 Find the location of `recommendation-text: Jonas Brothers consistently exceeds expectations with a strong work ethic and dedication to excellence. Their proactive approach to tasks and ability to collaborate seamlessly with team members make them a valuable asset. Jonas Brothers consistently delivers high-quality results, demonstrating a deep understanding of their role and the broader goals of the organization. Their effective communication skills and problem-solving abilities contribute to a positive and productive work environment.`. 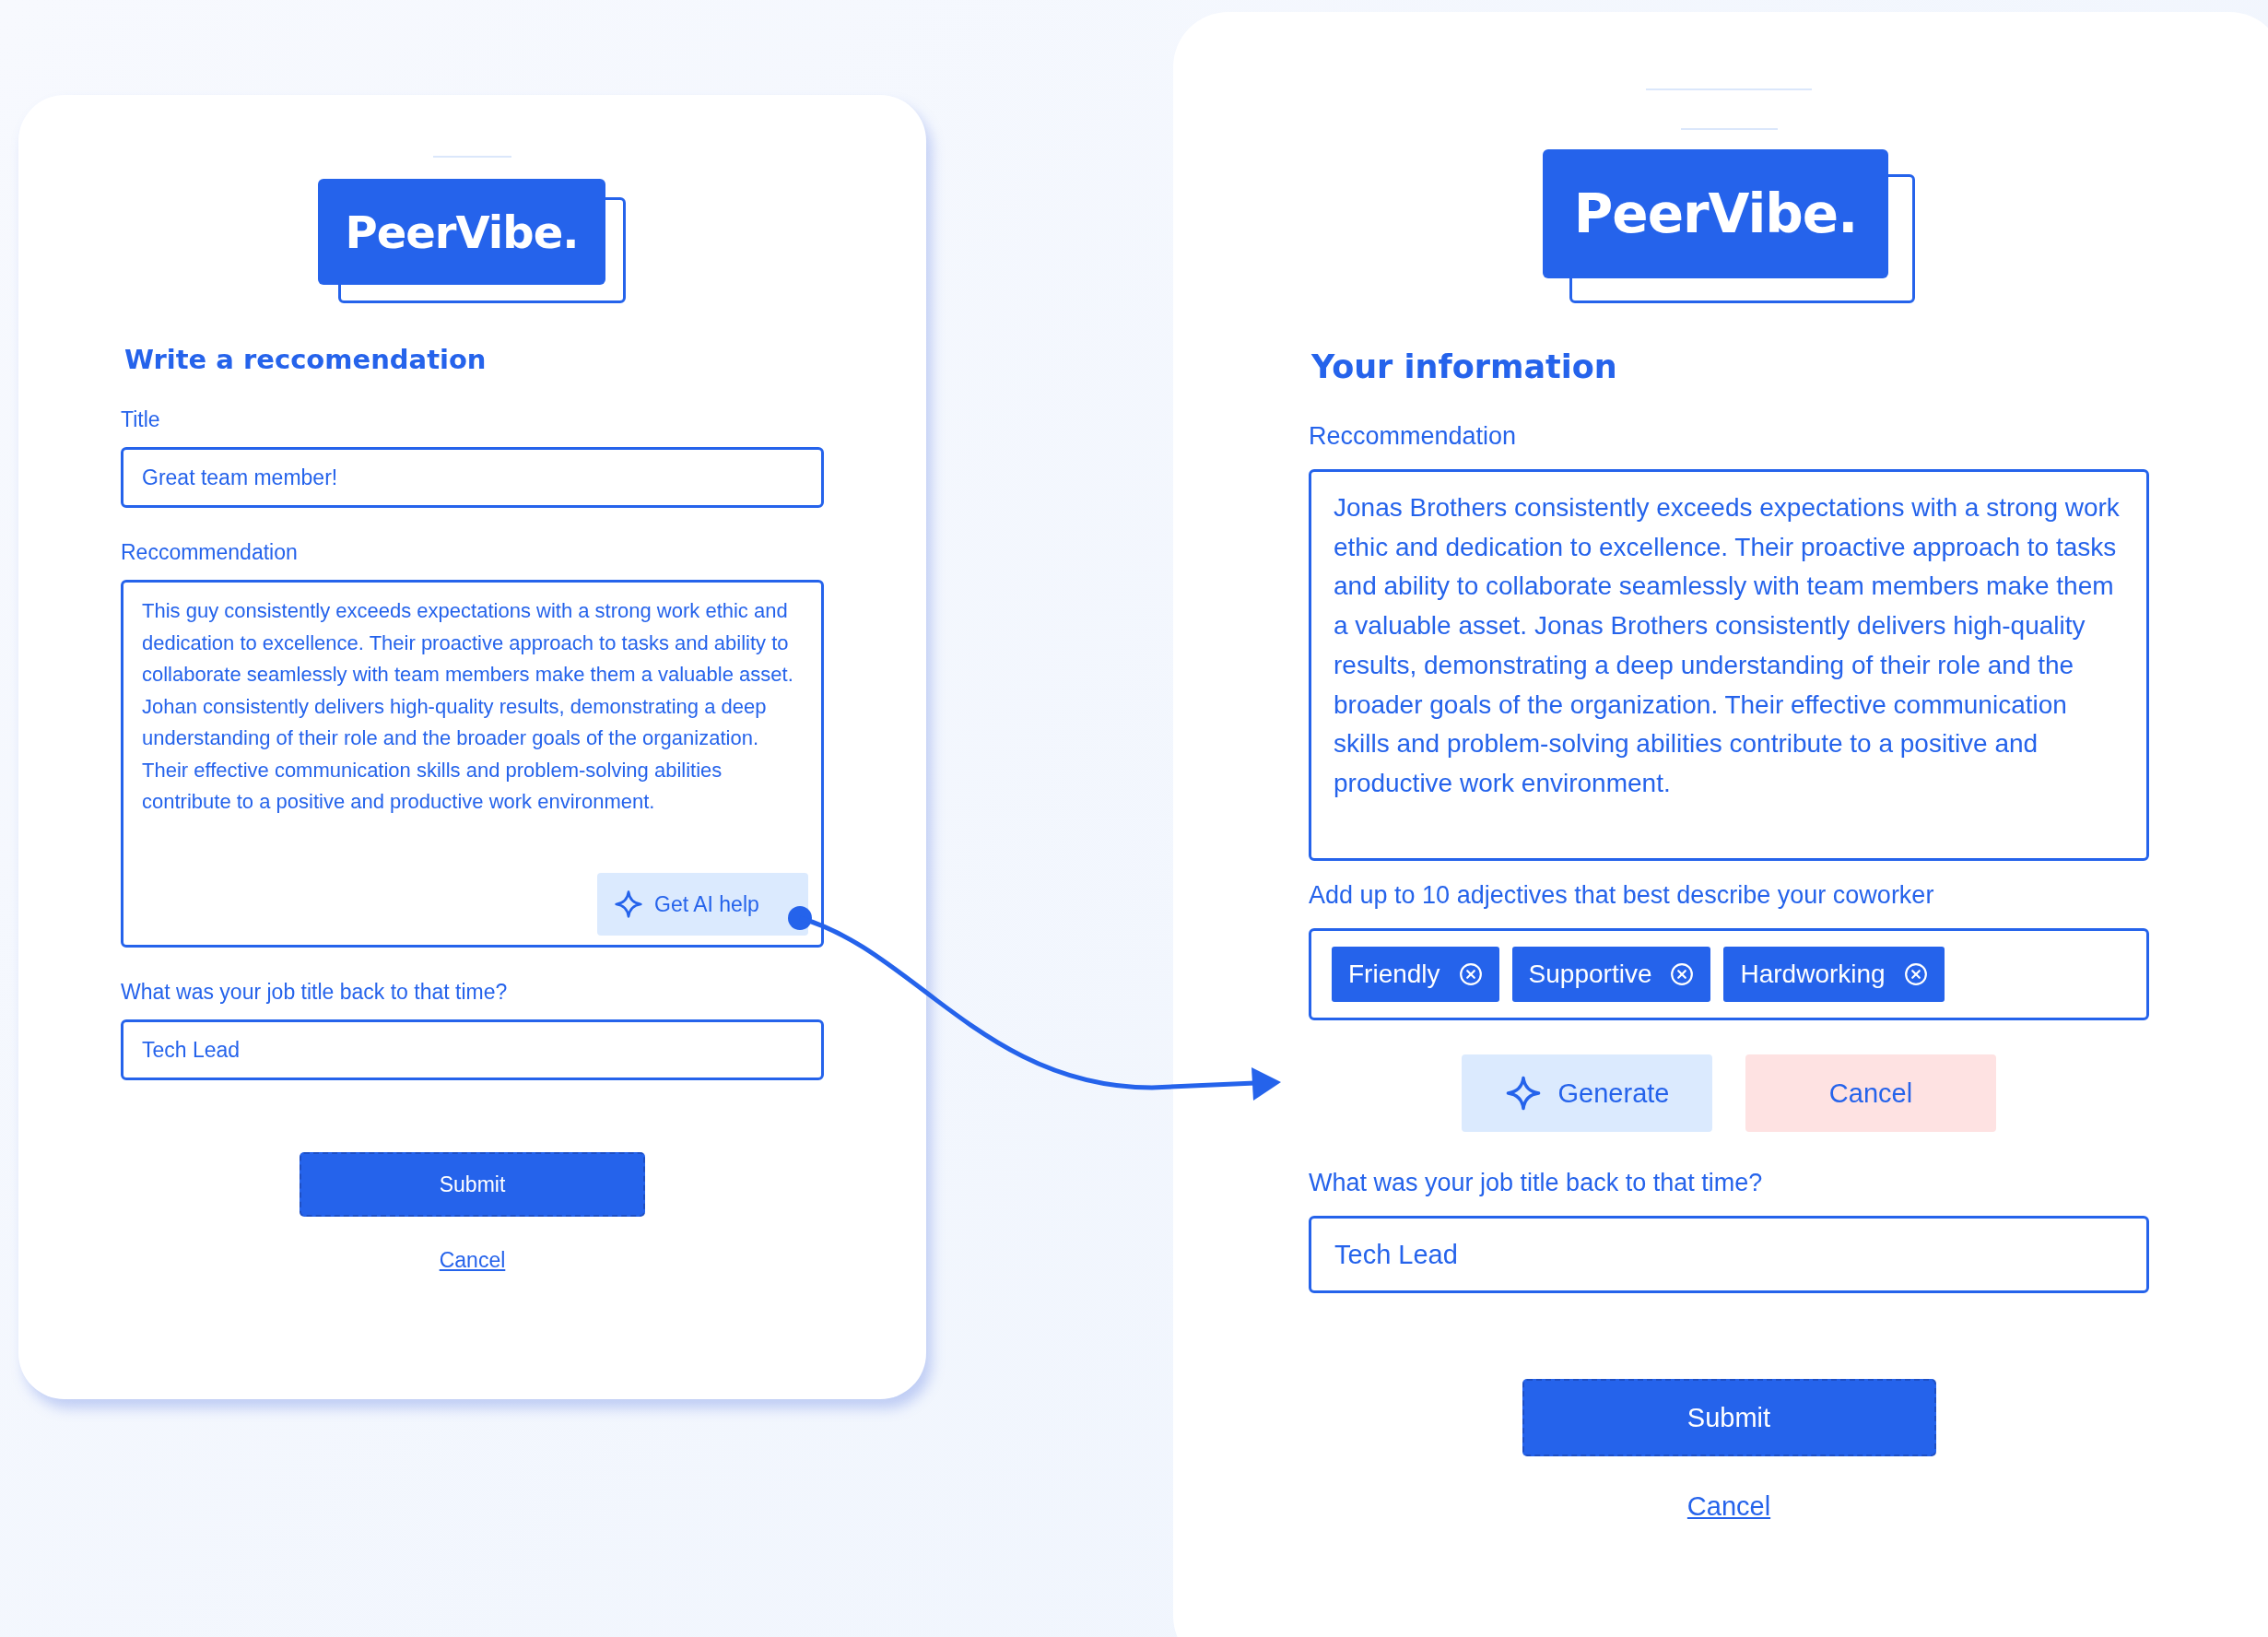

recommendation-text: Jonas Brothers consistently exceeds expectations with a strong work ethic and dedication to excellence. Their proactive approach to tasks and ability to collaborate seamlessly with team members make them a valuable asset. Jonas Brothers consistently delivers high-quality results, demonstrating a deep understanding of their role and the broader goals of the organization. Their effective communication skills and problem-solving abilities contribute to a positive and productive work environment. is located at coordinates (1728, 645).